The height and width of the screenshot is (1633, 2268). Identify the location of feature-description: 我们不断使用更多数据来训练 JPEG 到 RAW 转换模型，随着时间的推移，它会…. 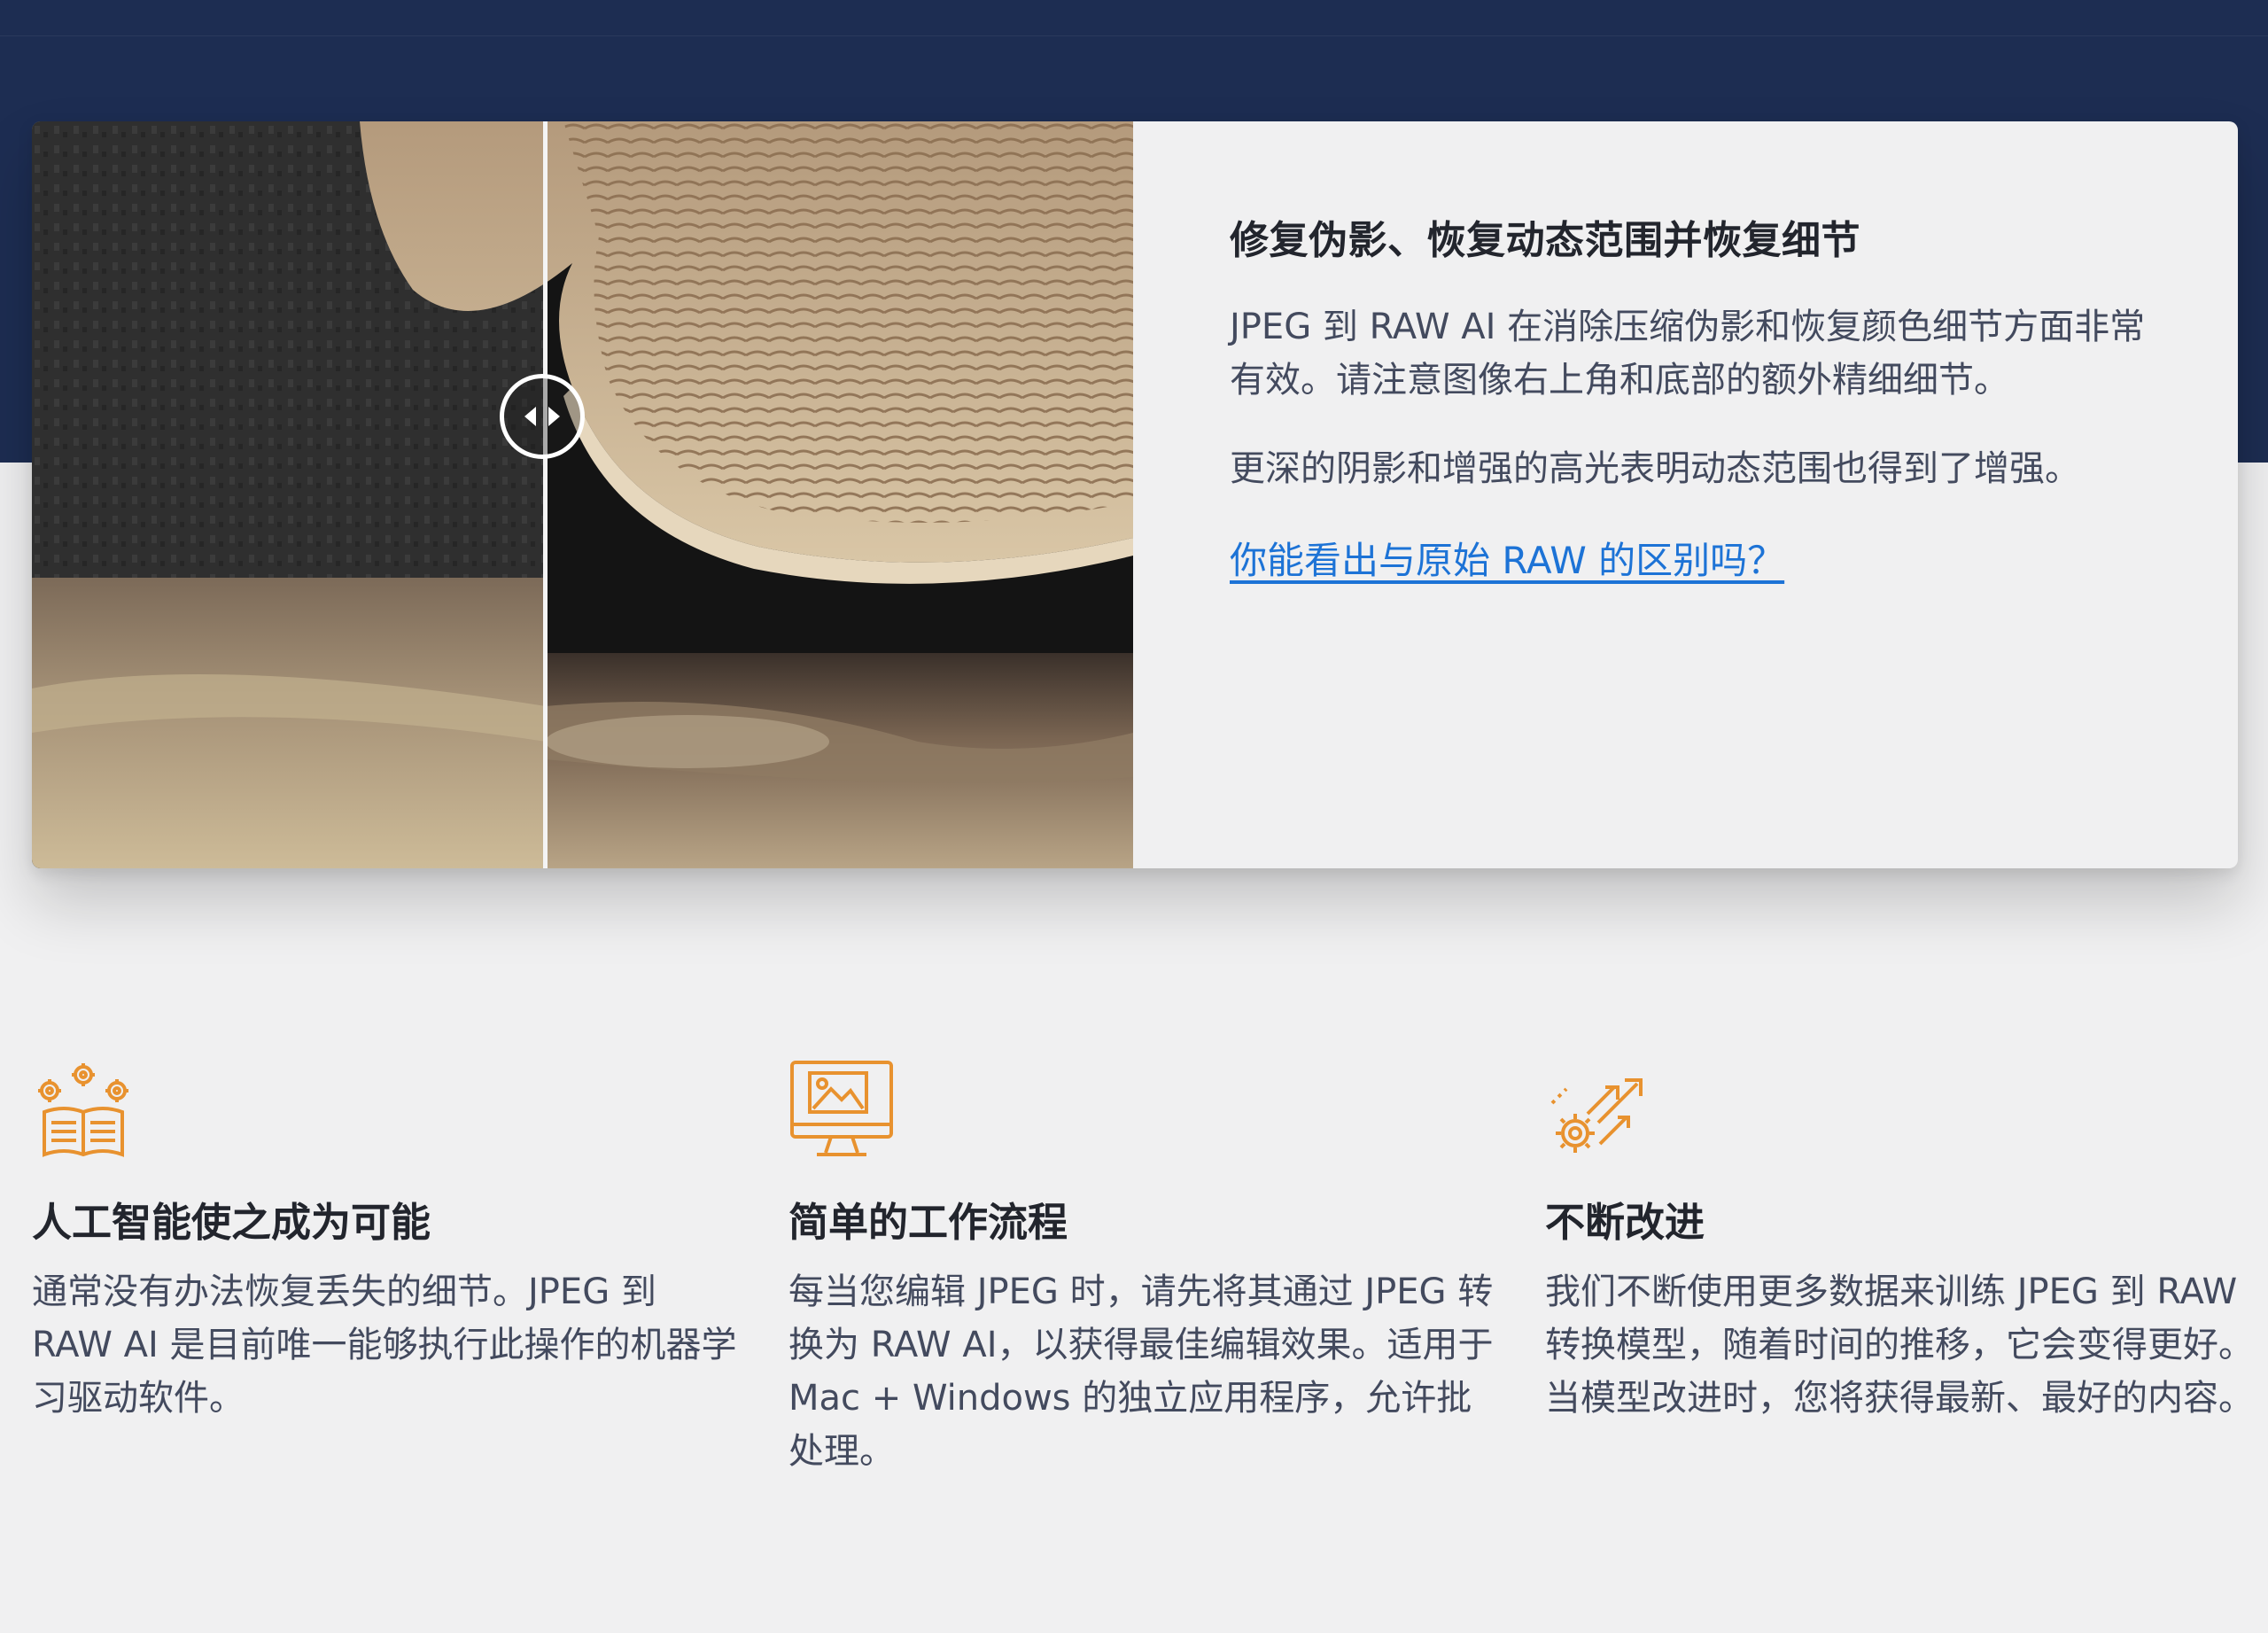
(1899, 1345).